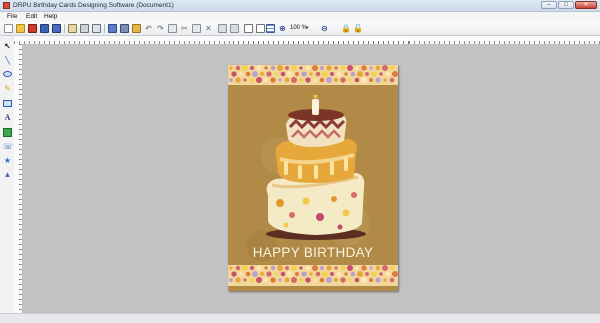  I want to click on text-tool-icon: A, so click(7, 117).